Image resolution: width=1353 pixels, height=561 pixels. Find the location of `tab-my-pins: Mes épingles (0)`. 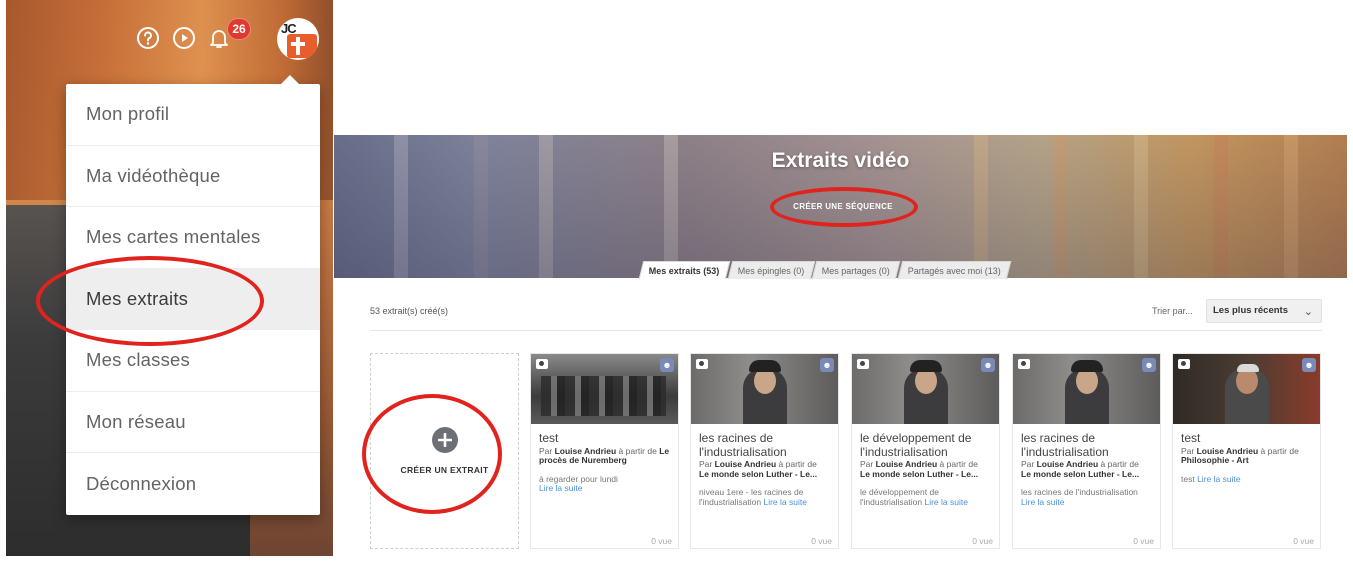

tab-my-pins: Mes épingles (0) is located at coordinates (771, 270).